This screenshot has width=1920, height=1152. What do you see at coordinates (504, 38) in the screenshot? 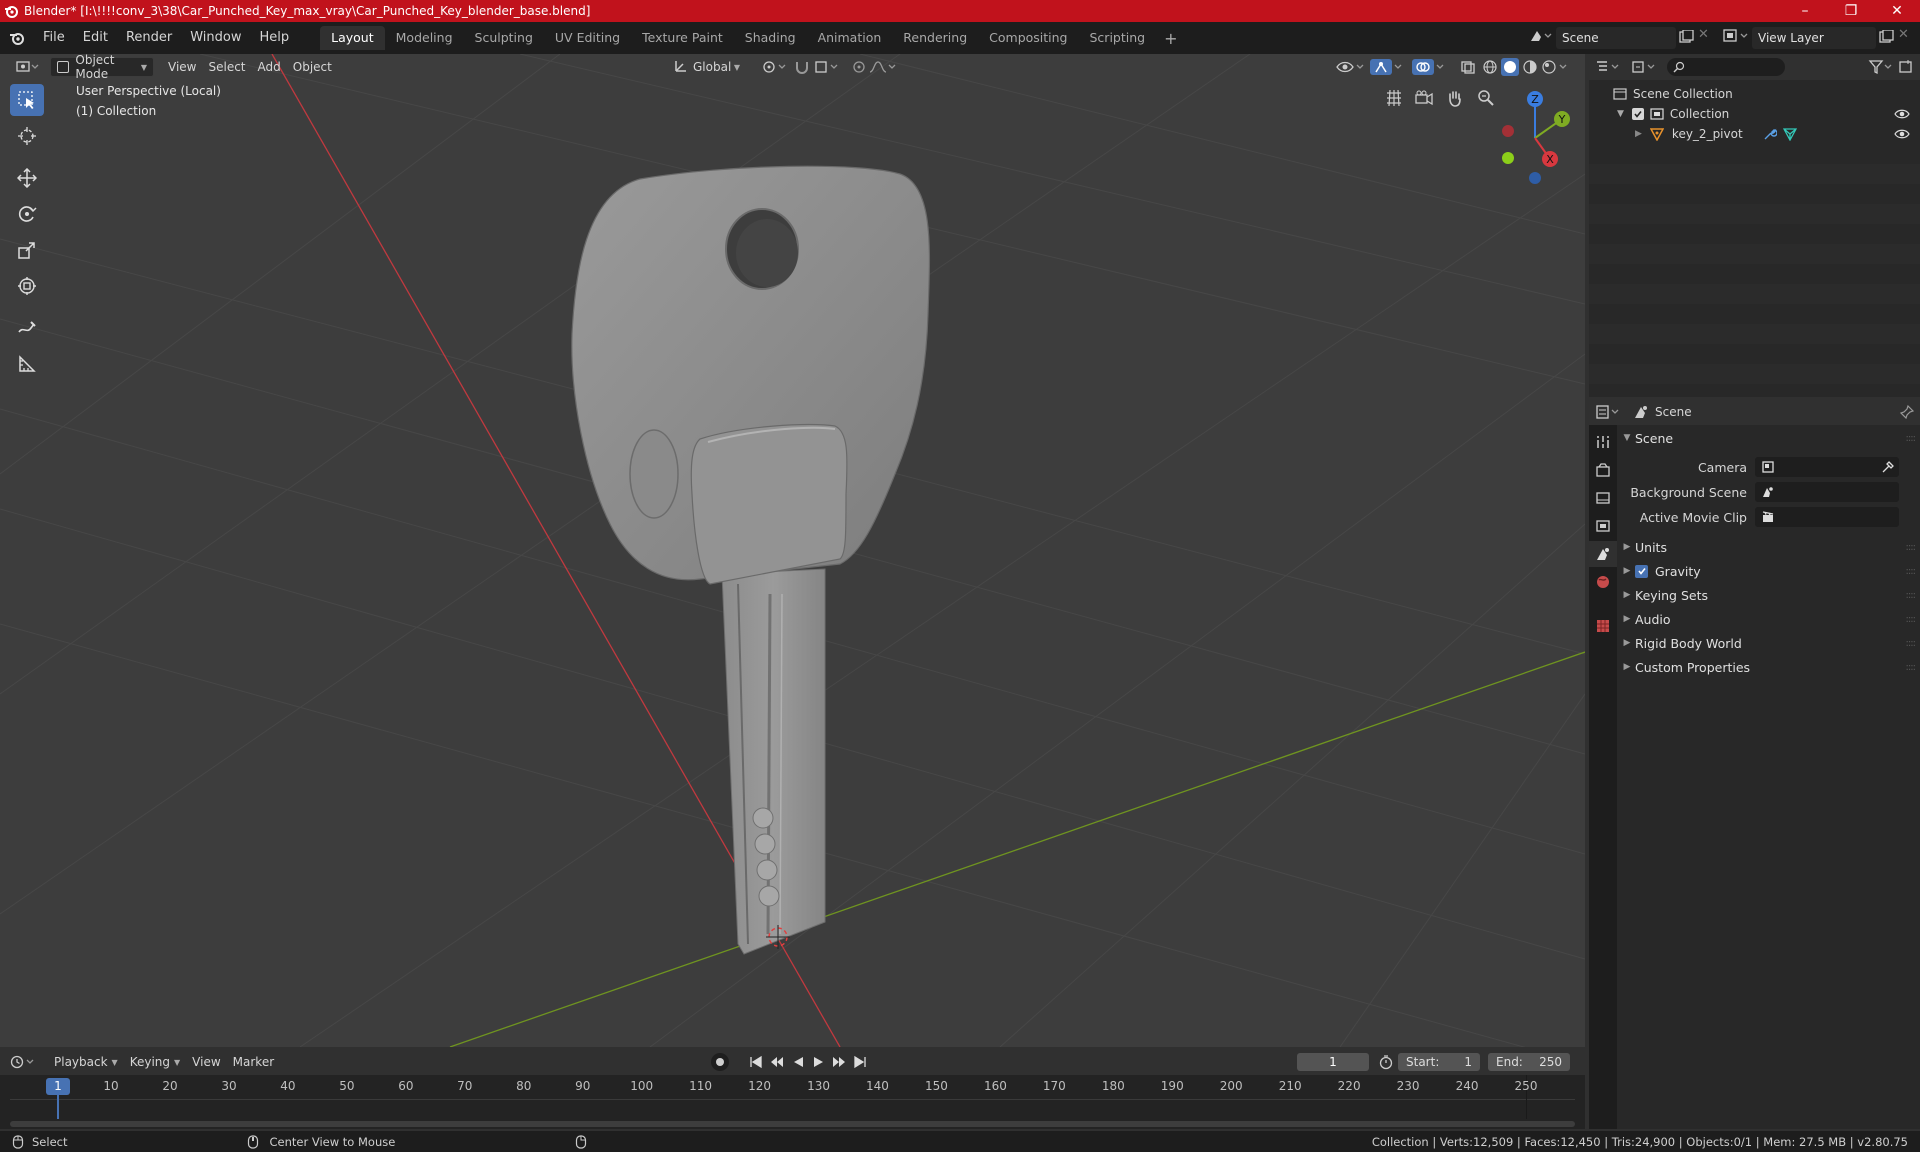
I see `tab-sculpting: Sculpting` at bounding box center [504, 38].